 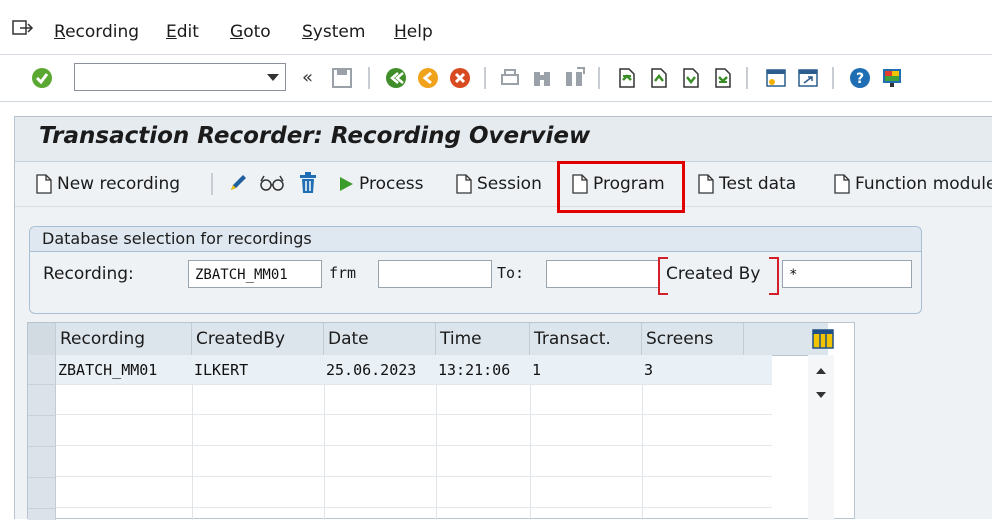 I want to click on menu-exit-icon, so click(x=23, y=28).